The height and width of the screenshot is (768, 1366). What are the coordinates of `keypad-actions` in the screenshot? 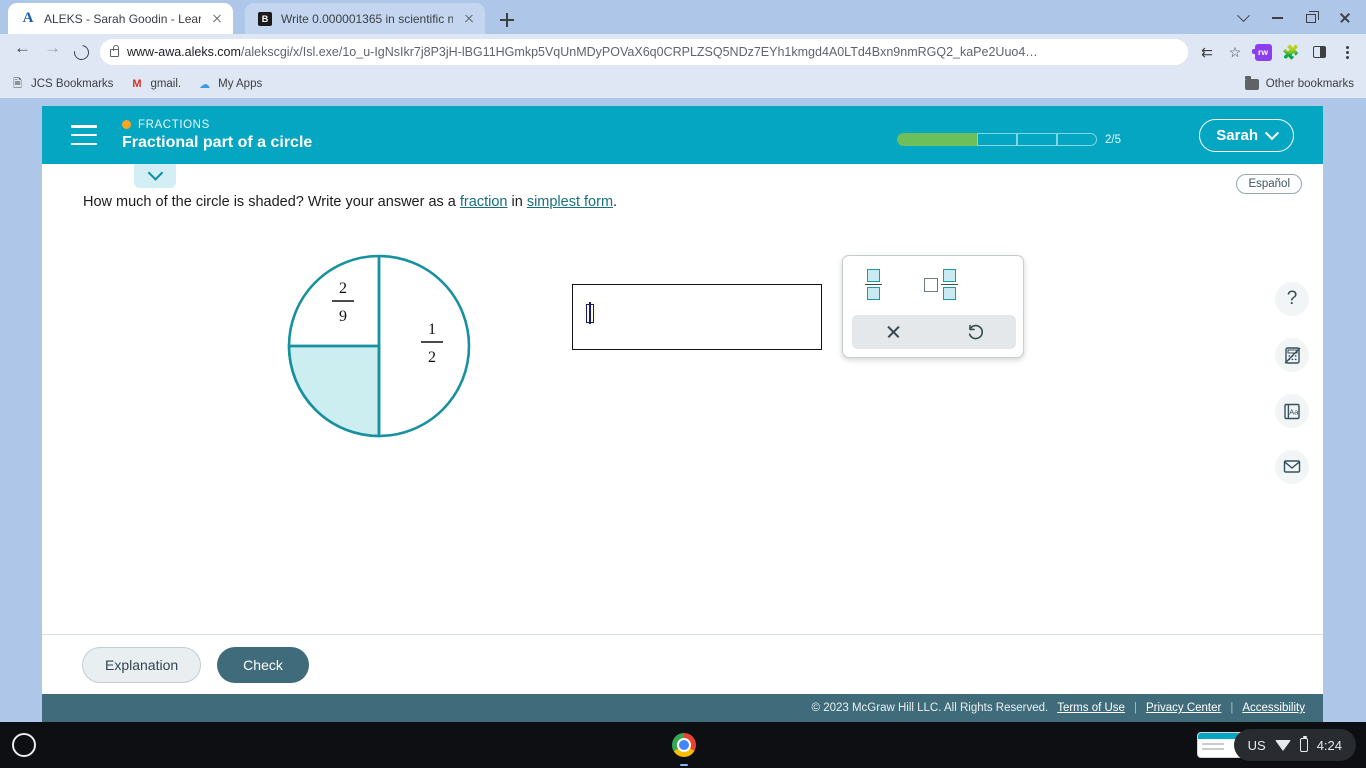 It's located at (934, 332).